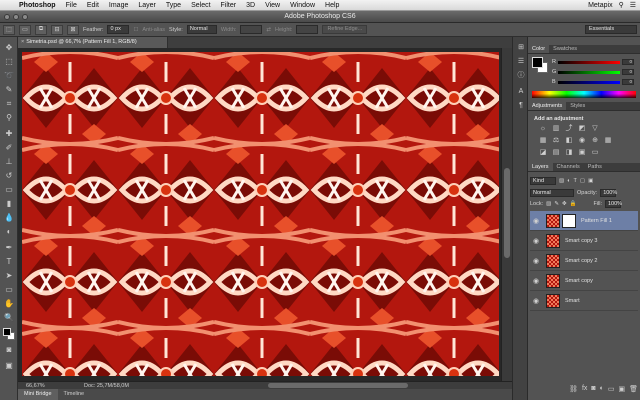  What do you see at coordinates (569, 220) in the screenshot?
I see `layer-mask-thumbnail` at bounding box center [569, 220].